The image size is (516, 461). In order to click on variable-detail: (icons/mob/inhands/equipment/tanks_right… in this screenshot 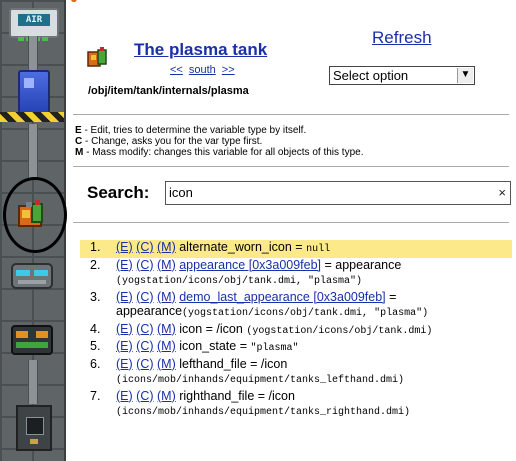, I will do `click(263, 412)`.